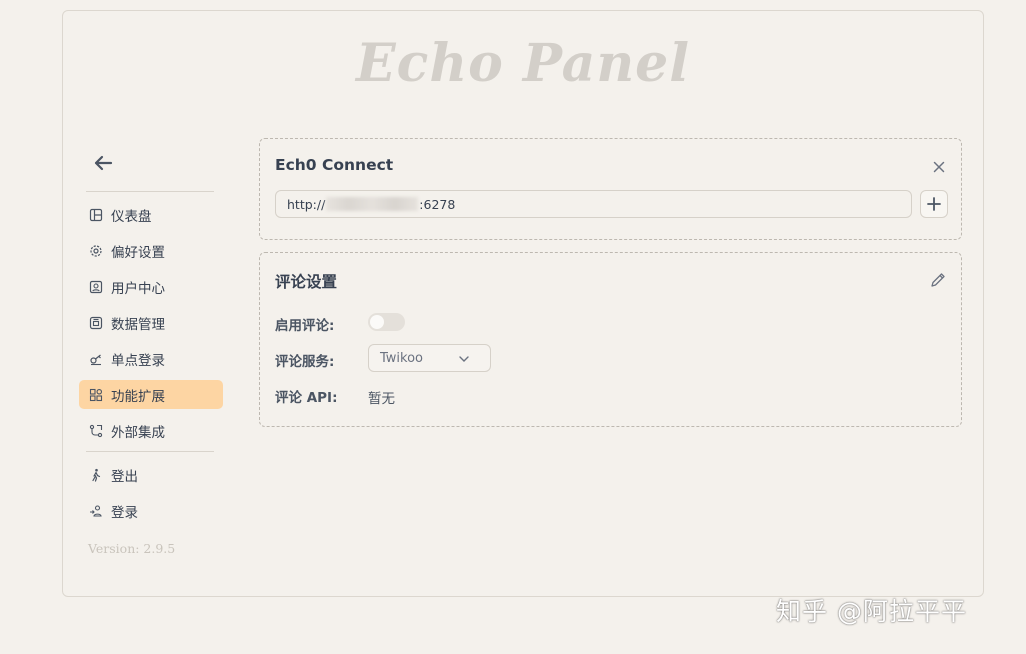 The image size is (1026, 654). What do you see at coordinates (138, 252) in the screenshot?
I see `sidebar-item-label: 偏好设置` at bounding box center [138, 252].